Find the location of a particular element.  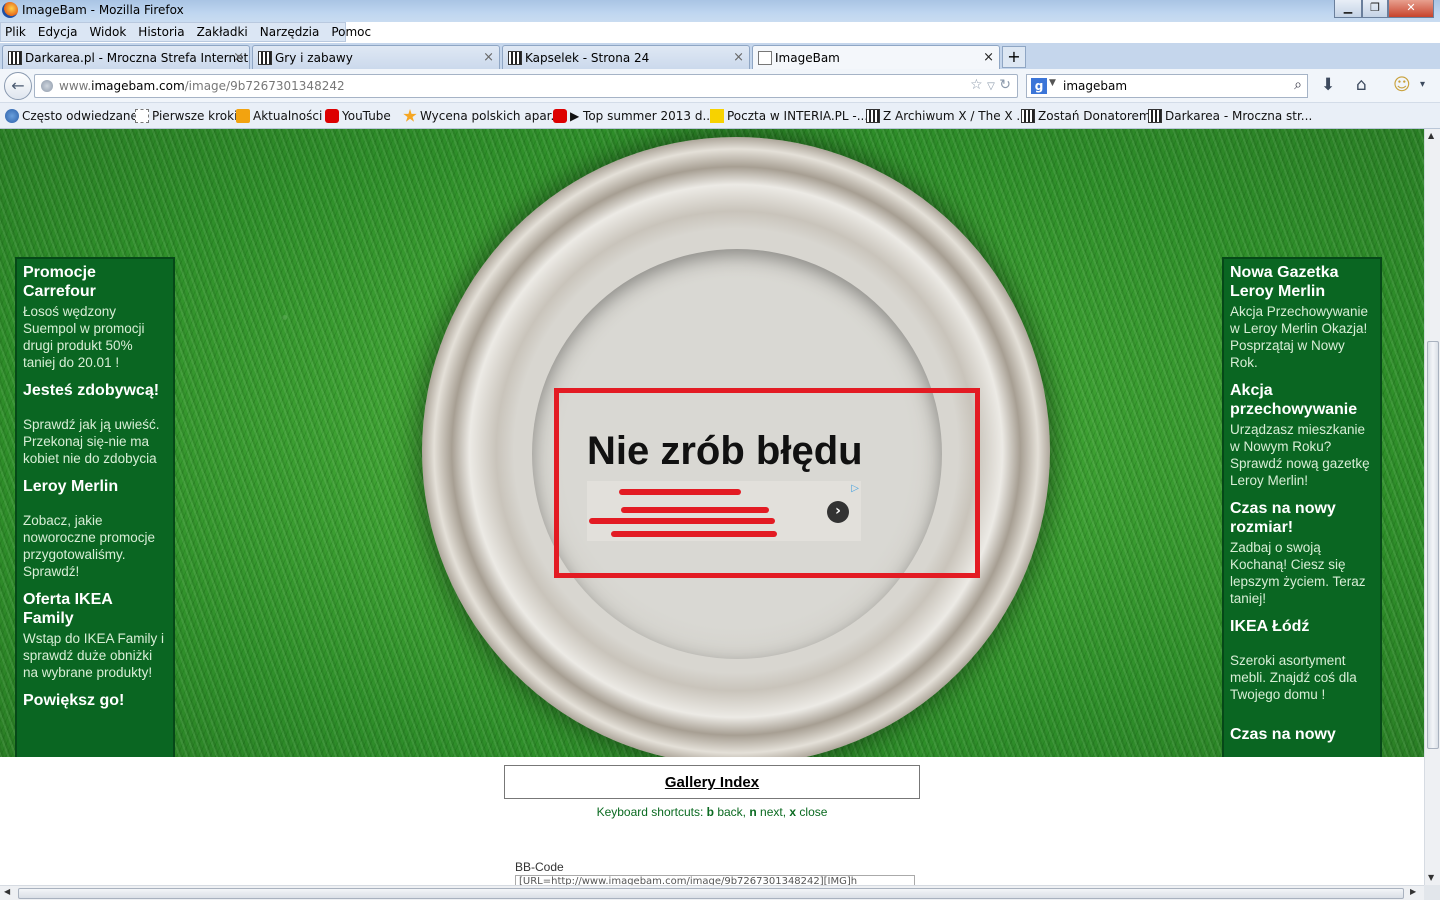

ad-title: Powiększ go! is located at coordinates (95, 700).